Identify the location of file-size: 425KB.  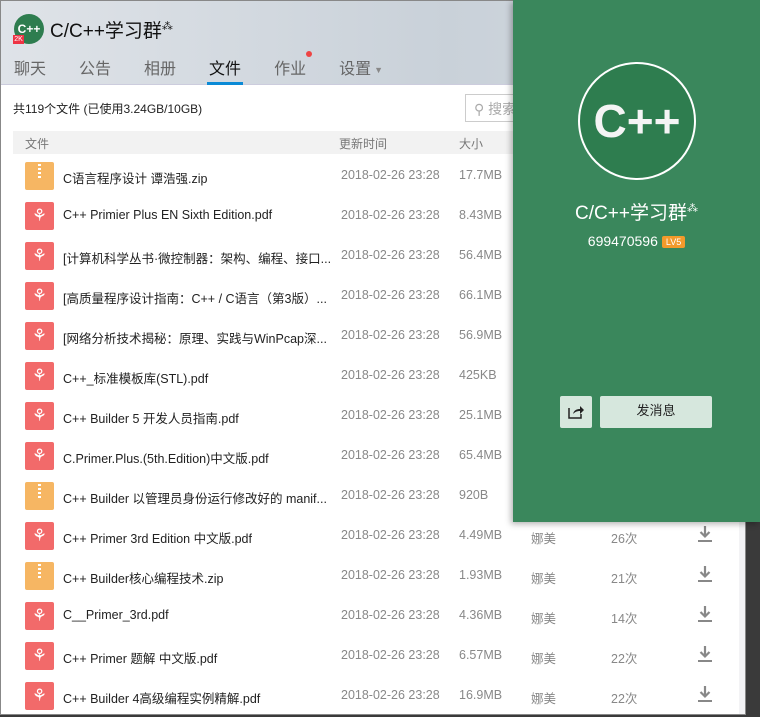
(478, 375).